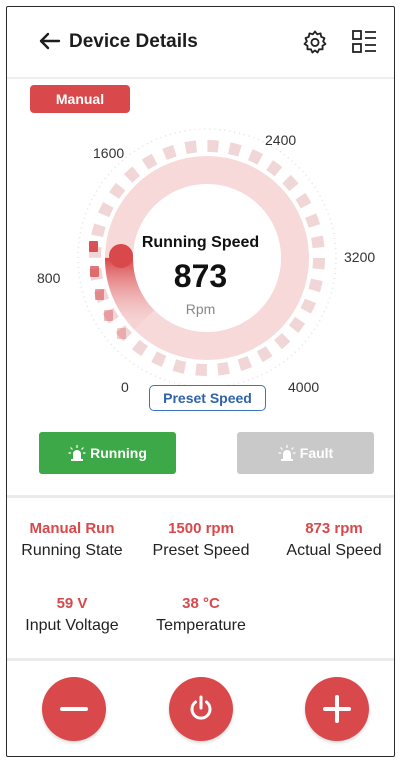 The height and width of the screenshot is (761, 402). What do you see at coordinates (201, 550) in the screenshot?
I see `info-label: Preset Speed` at bounding box center [201, 550].